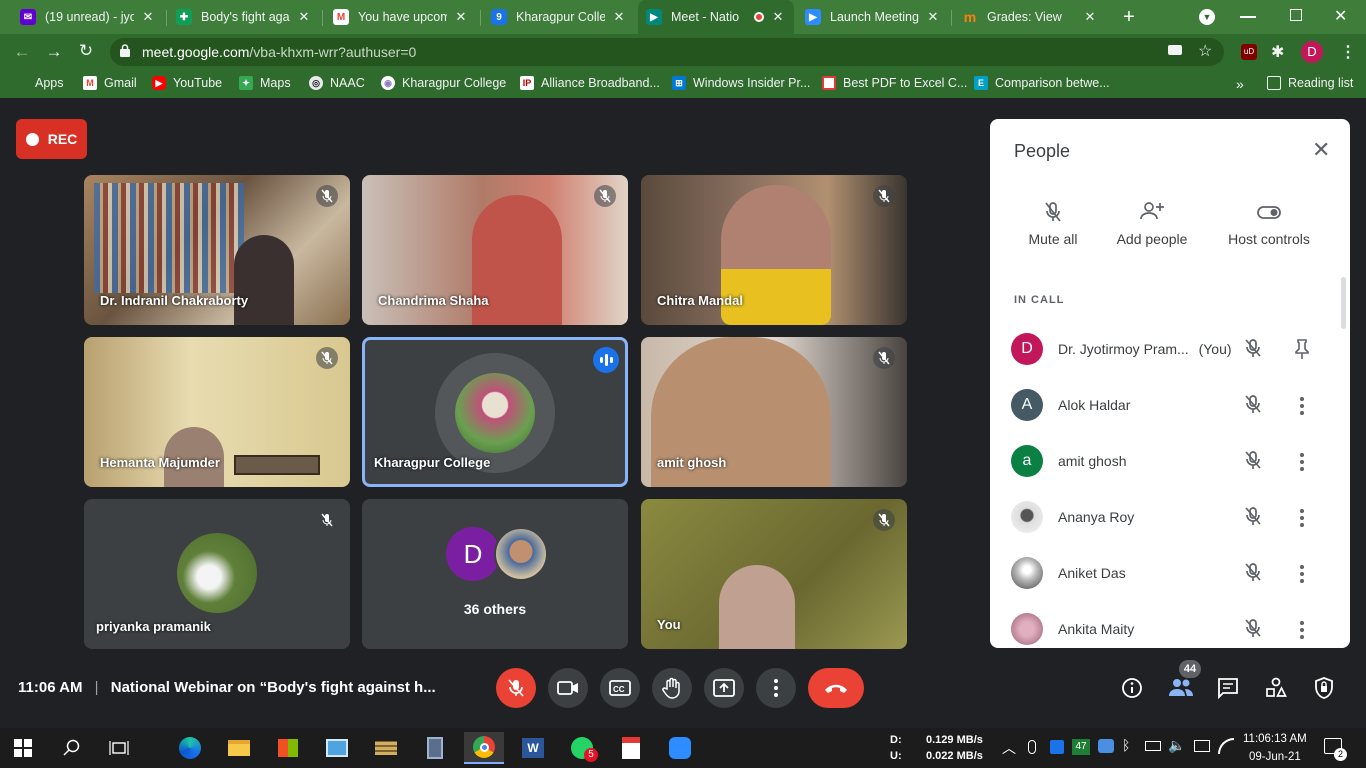 The width and height of the screenshot is (1366, 768). What do you see at coordinates (435, 748) in the screenshot?
I see `calculator-taskbar-icon` at bounding box center [435, 748].